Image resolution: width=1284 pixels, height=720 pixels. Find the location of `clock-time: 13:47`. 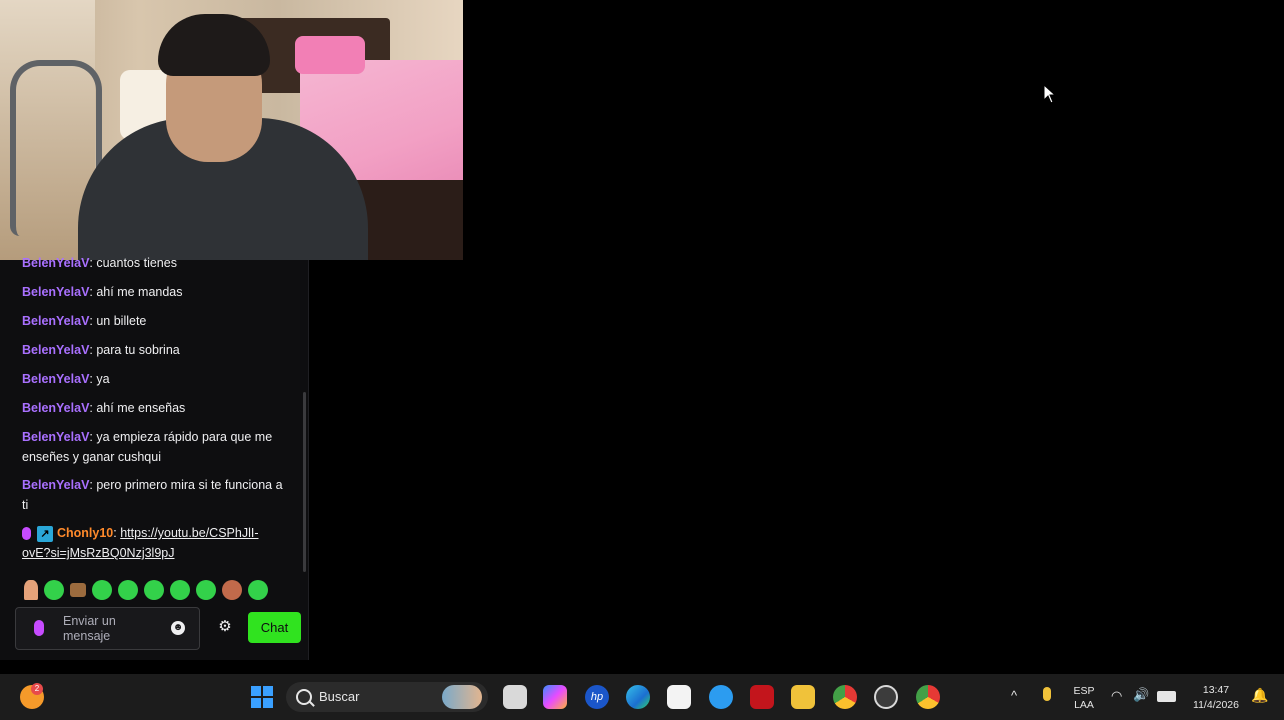

clock-time: 13:47 is located at coordinates (1216, 690).